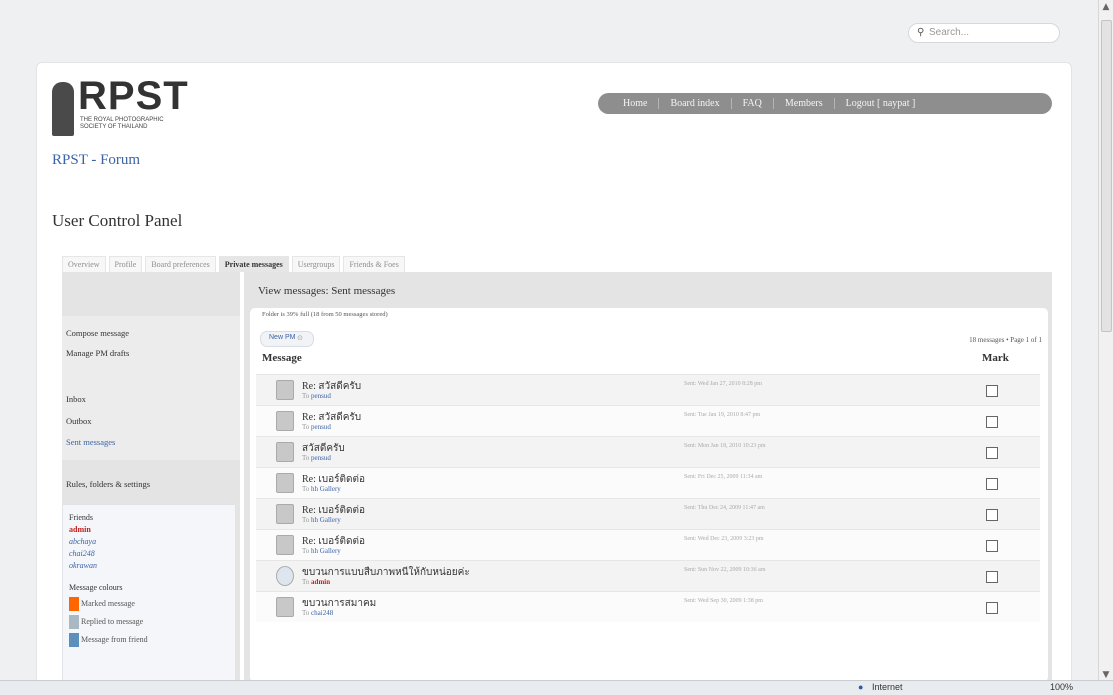 The image size is (1113, 695). Describe the element at coordinates (81, 517) in the screenshot. I see `friends-heading: Friends` at that location.